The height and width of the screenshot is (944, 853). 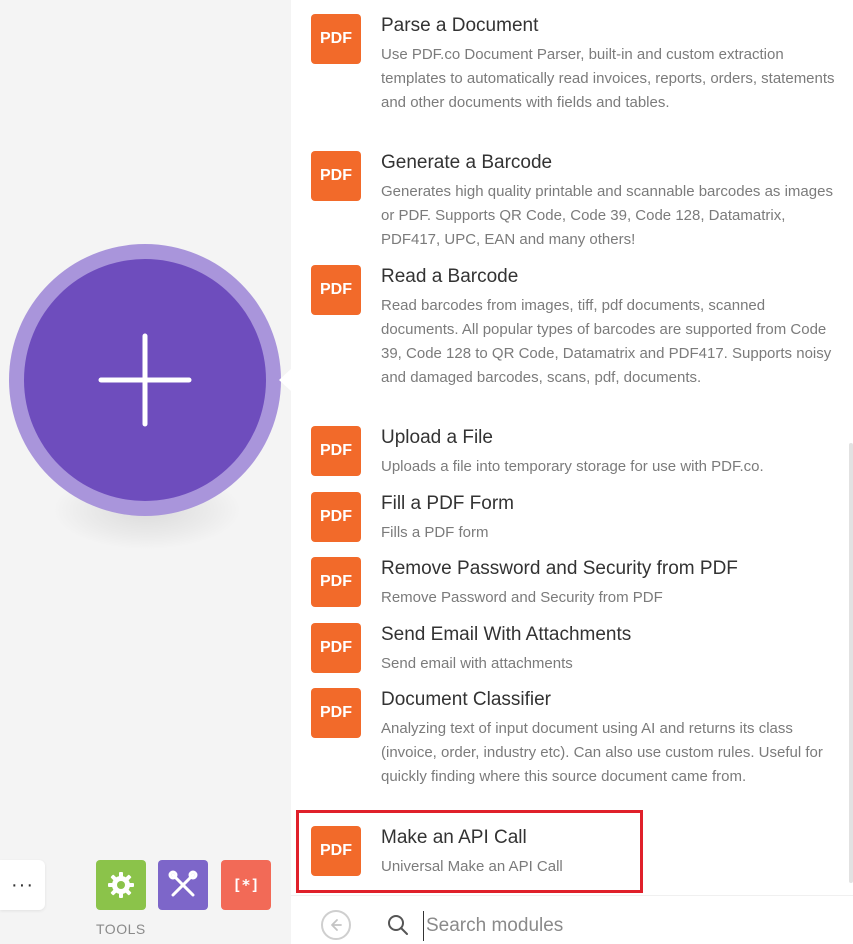 I want to click on tools-settings-button, so click(x=121, y=885).